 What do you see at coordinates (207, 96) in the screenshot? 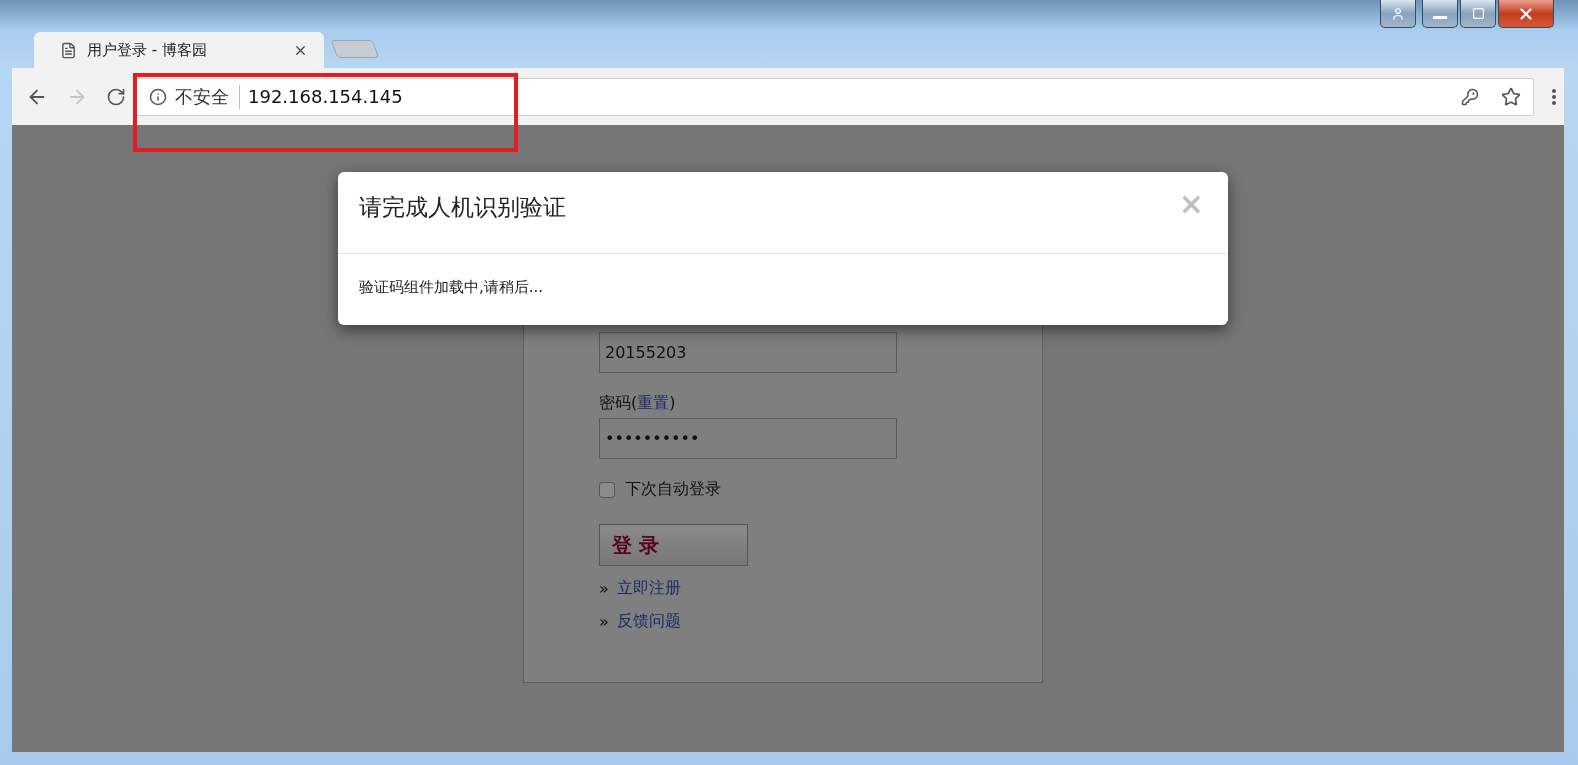
I see `security-label: 不安全` at bounding box center [207, 96].